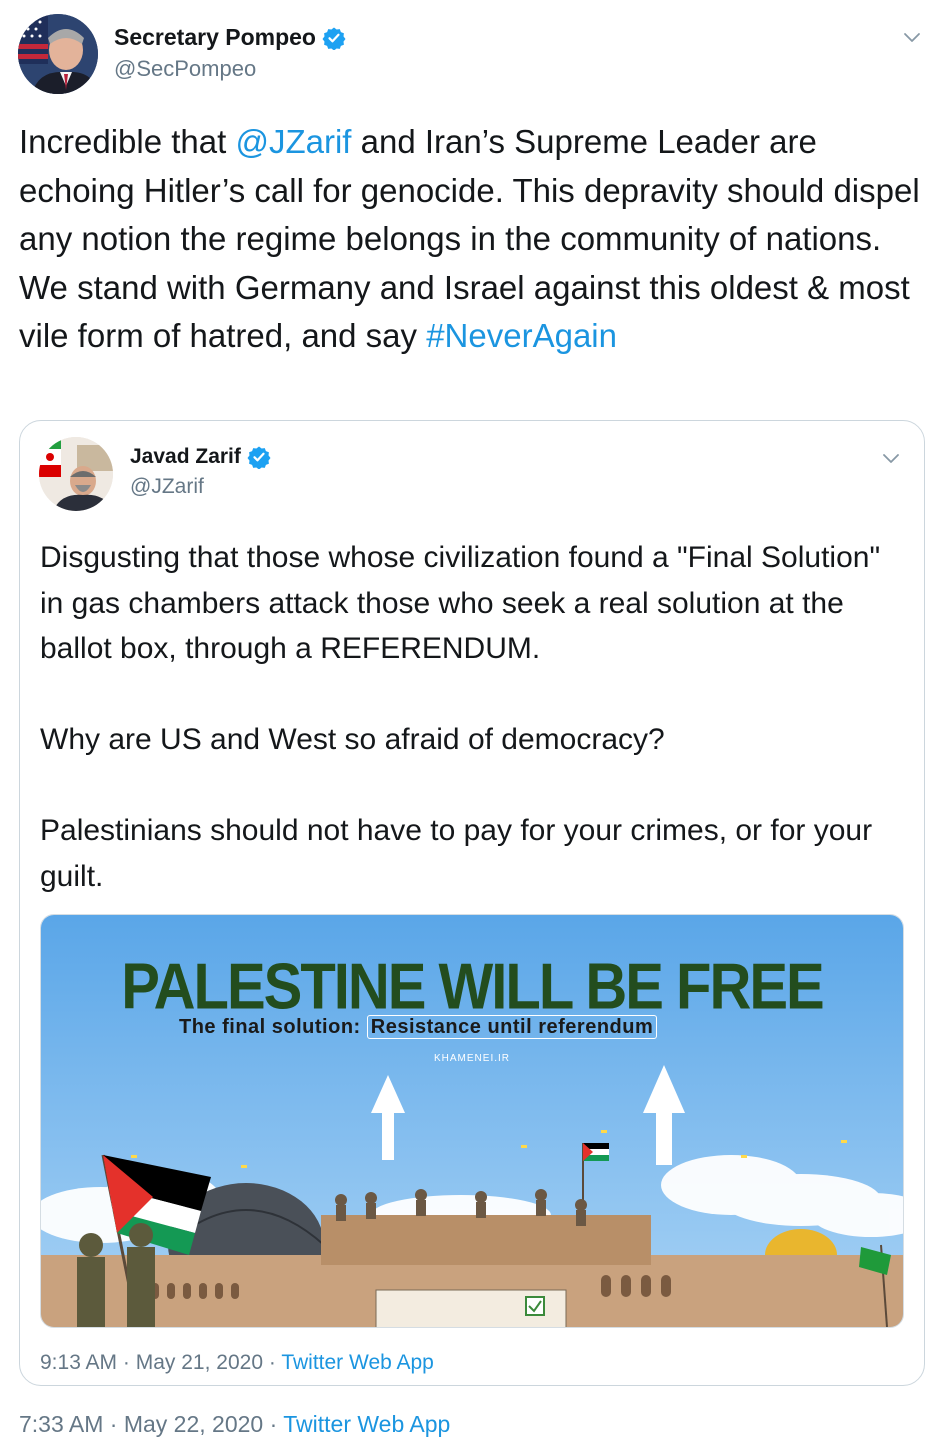 Image resolution: width=948 pixels, height=1452 pixels. Describe the element at coordinates (193, 1424) in the screenshot. I see `tweet-date: May 22, 2020` at that location.